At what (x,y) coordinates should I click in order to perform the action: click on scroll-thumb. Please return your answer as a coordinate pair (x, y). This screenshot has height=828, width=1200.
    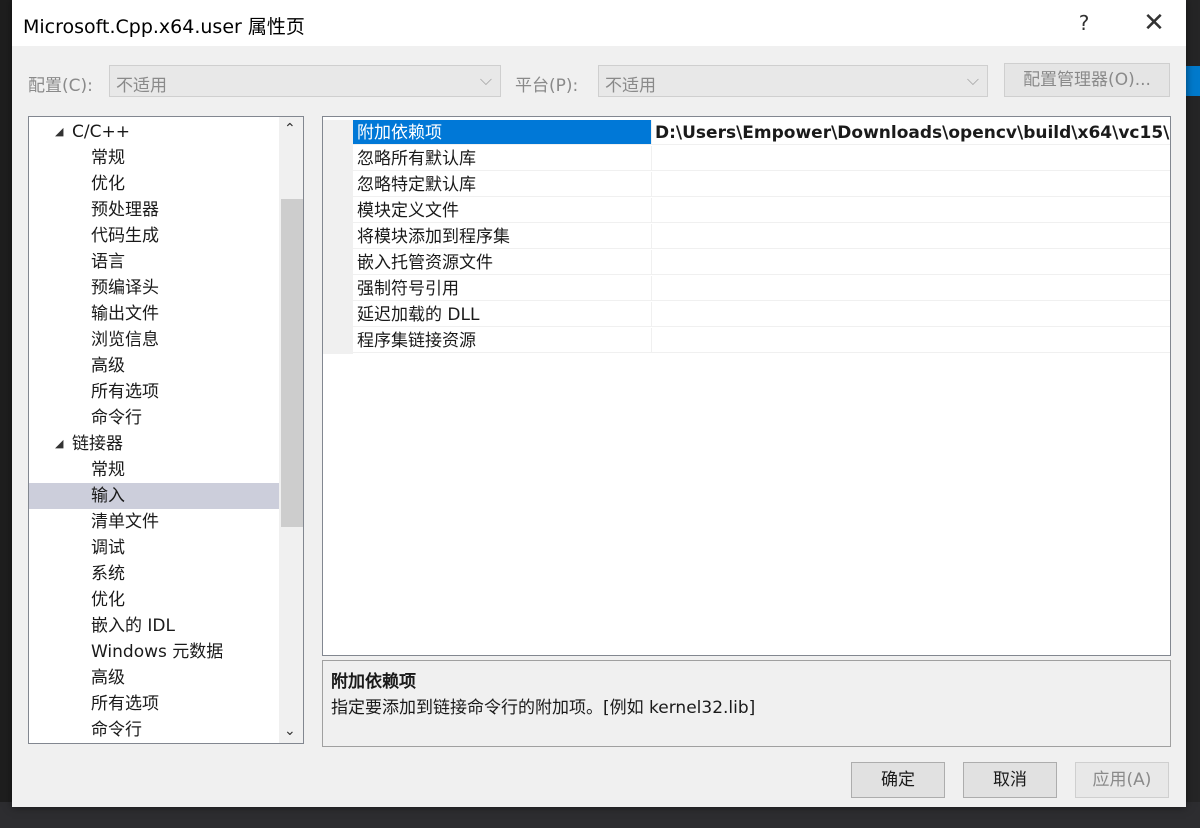
    Looking at the image, I should click on (292, 363).